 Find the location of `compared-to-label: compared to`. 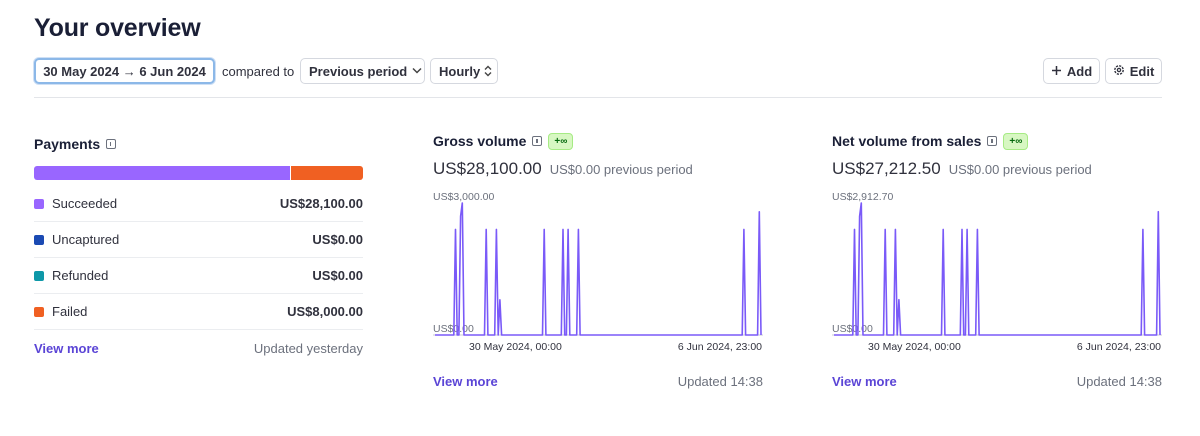

compared-to-label: compared to is located at coordinates (258, 71).